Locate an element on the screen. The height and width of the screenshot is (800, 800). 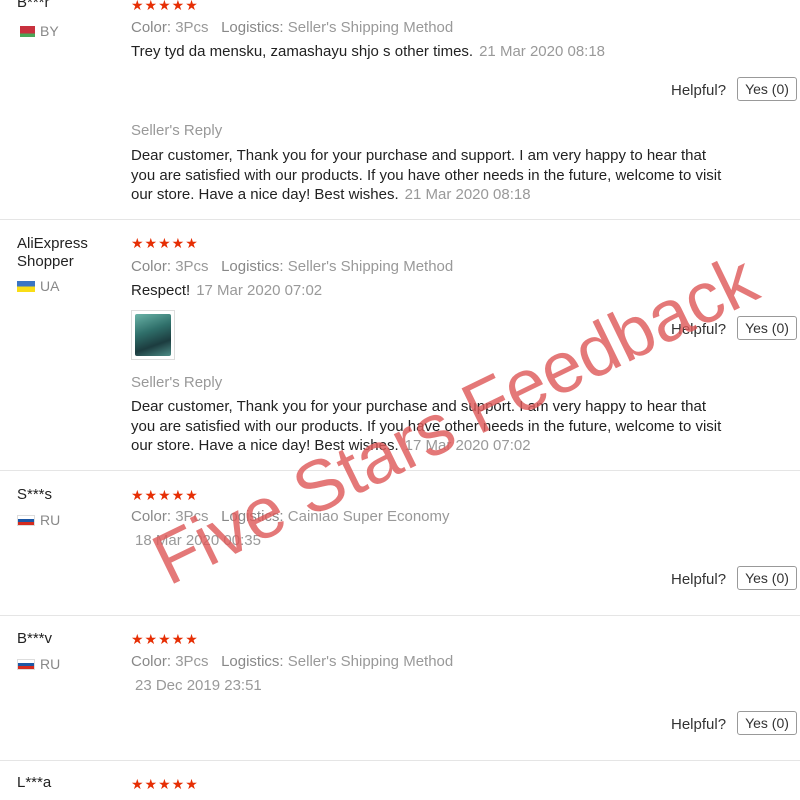
reviewer-name: B***r is located at coordinates (33, 5).